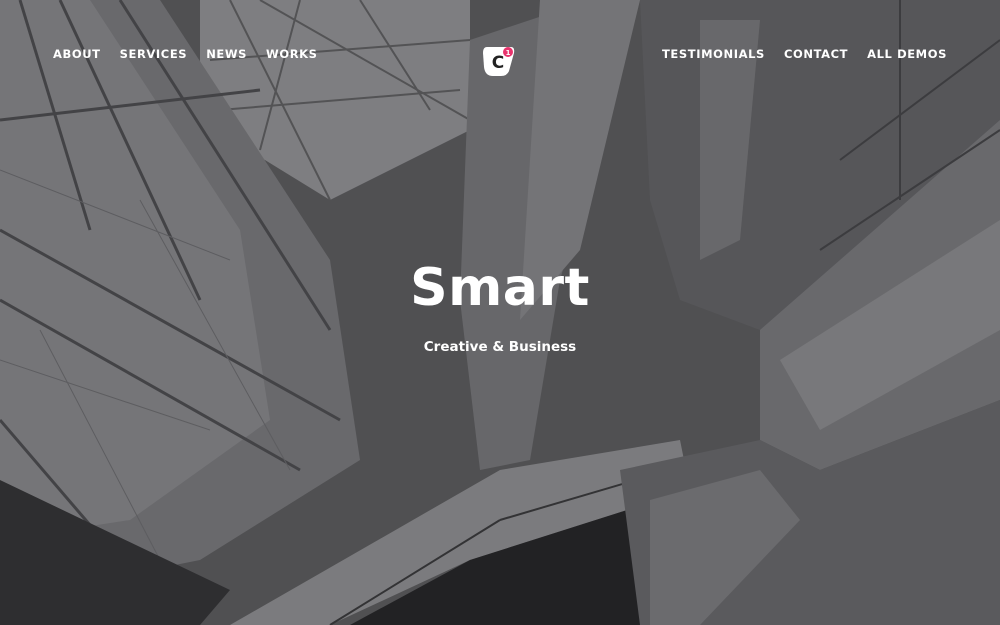  I want to click on nav-link-news: NEWS, so click(226, 54).